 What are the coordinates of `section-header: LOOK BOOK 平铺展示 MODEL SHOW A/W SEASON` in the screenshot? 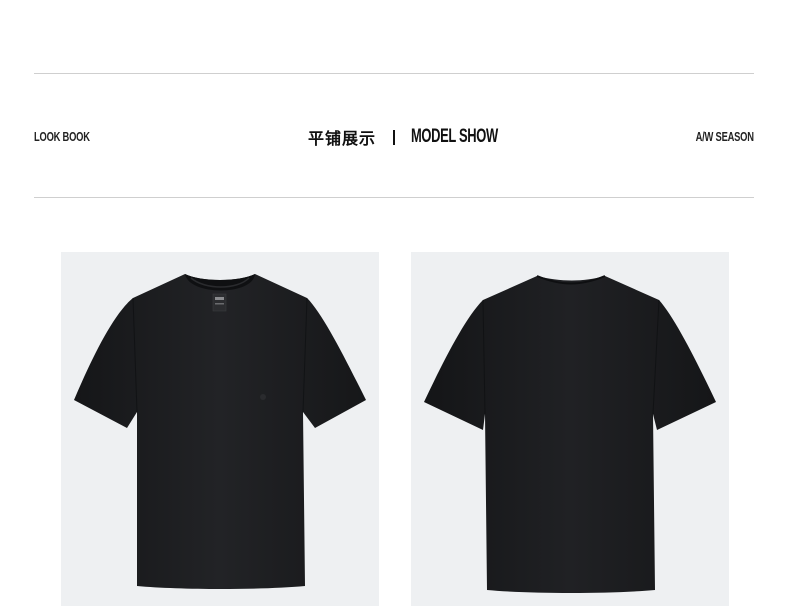 It's located at (395, 137).